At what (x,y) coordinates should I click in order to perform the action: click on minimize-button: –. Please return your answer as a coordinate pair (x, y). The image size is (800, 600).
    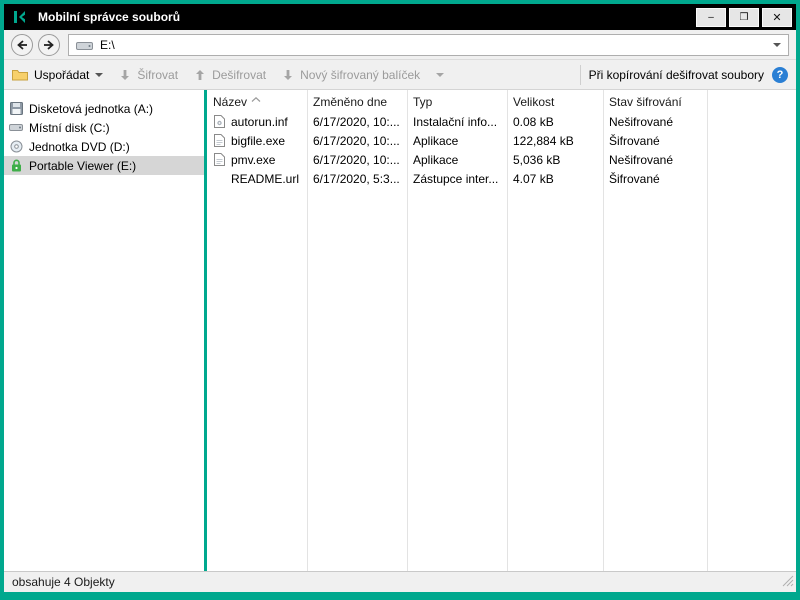
    Looking at the image, I should click on (711, 17).